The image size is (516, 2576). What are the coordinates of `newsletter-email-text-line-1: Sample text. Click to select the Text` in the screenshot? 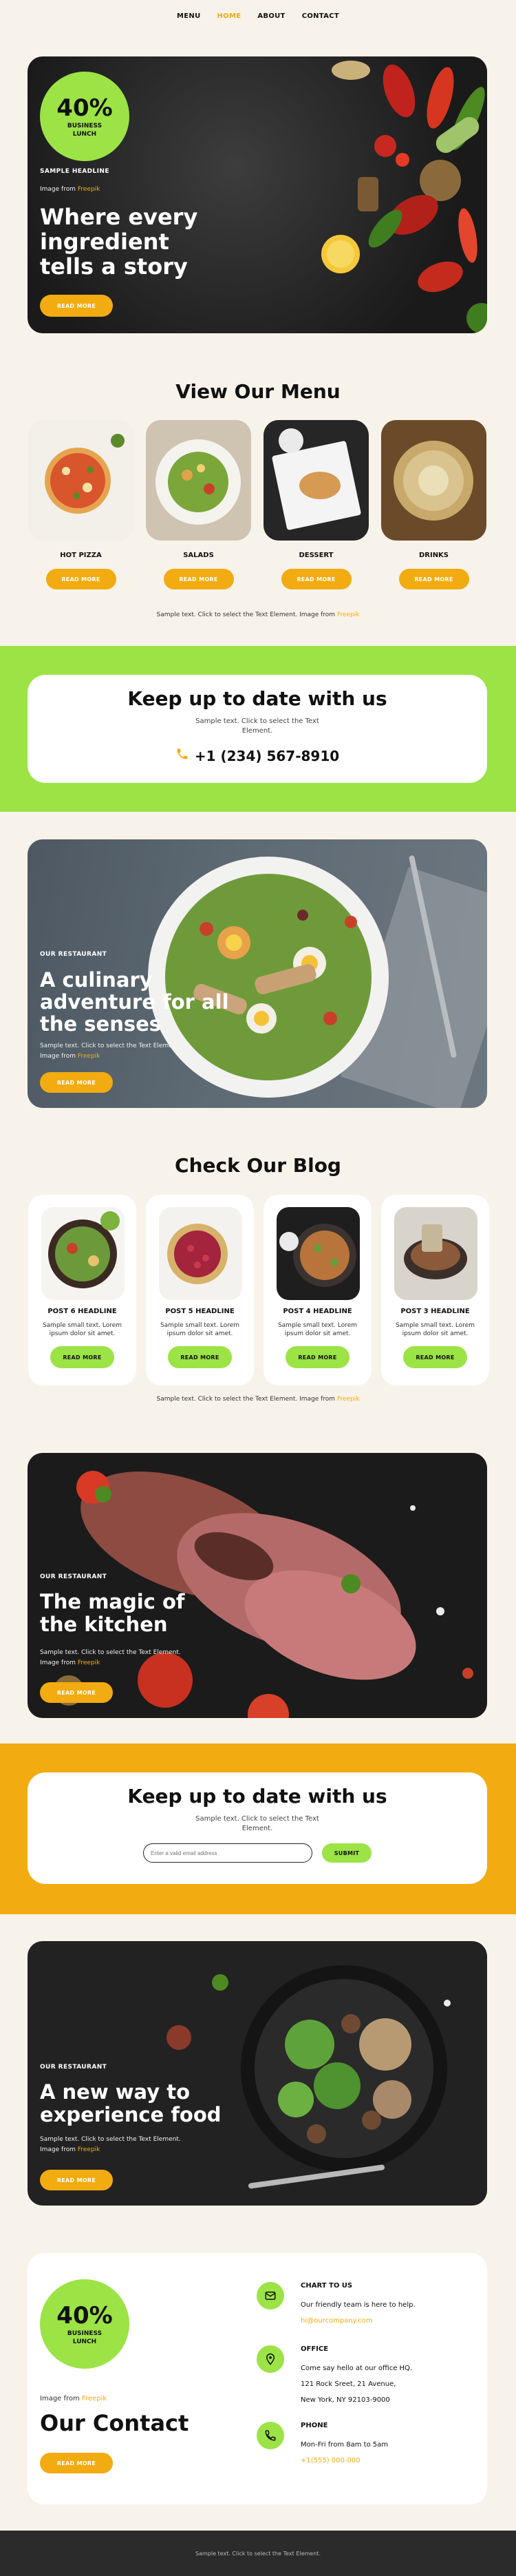 It's located at (257, 1819).